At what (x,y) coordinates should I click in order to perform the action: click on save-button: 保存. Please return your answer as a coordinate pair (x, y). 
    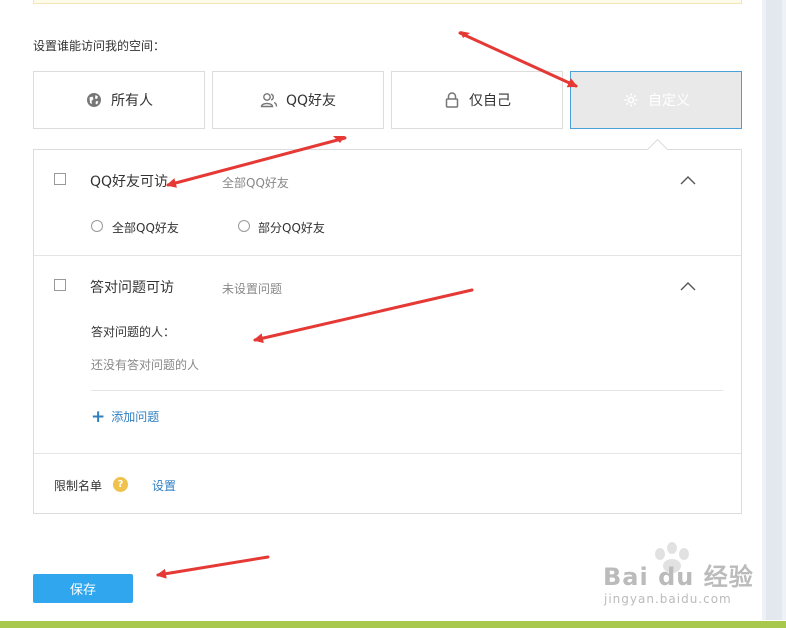
    Looking at the image, I should click on (83, 588).